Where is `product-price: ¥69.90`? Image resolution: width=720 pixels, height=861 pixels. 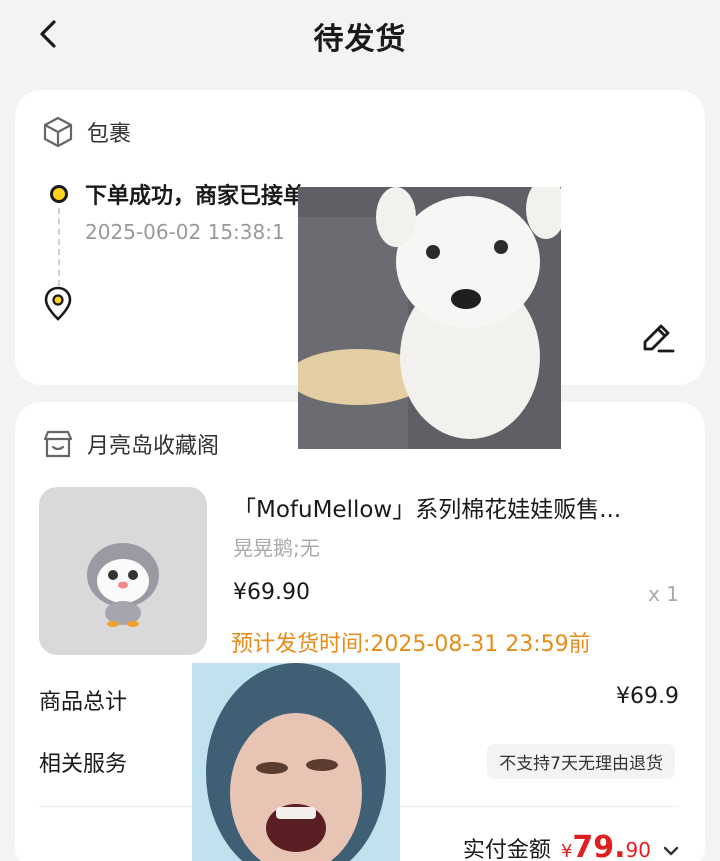 product-price: ¥69.90 is located at coordinates (271, 592).